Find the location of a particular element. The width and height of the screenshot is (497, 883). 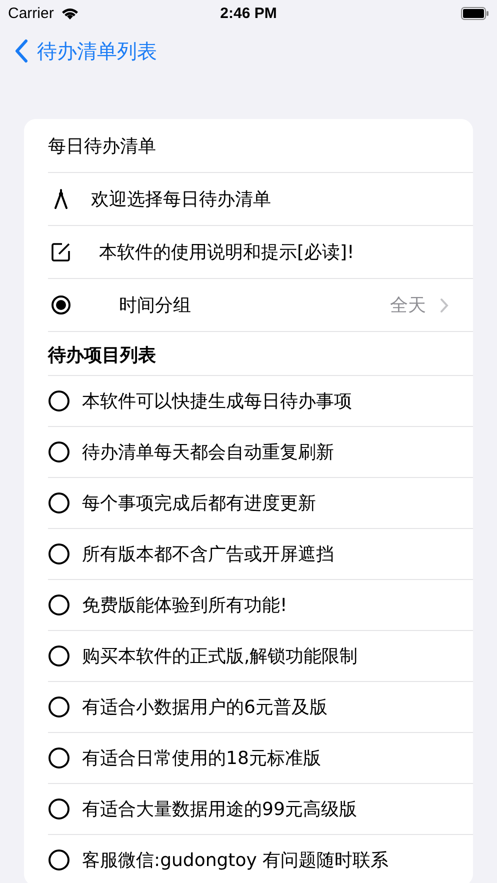

todo-label: 有适合日常使用的18元标准版 is located at coordinates (201, 758).